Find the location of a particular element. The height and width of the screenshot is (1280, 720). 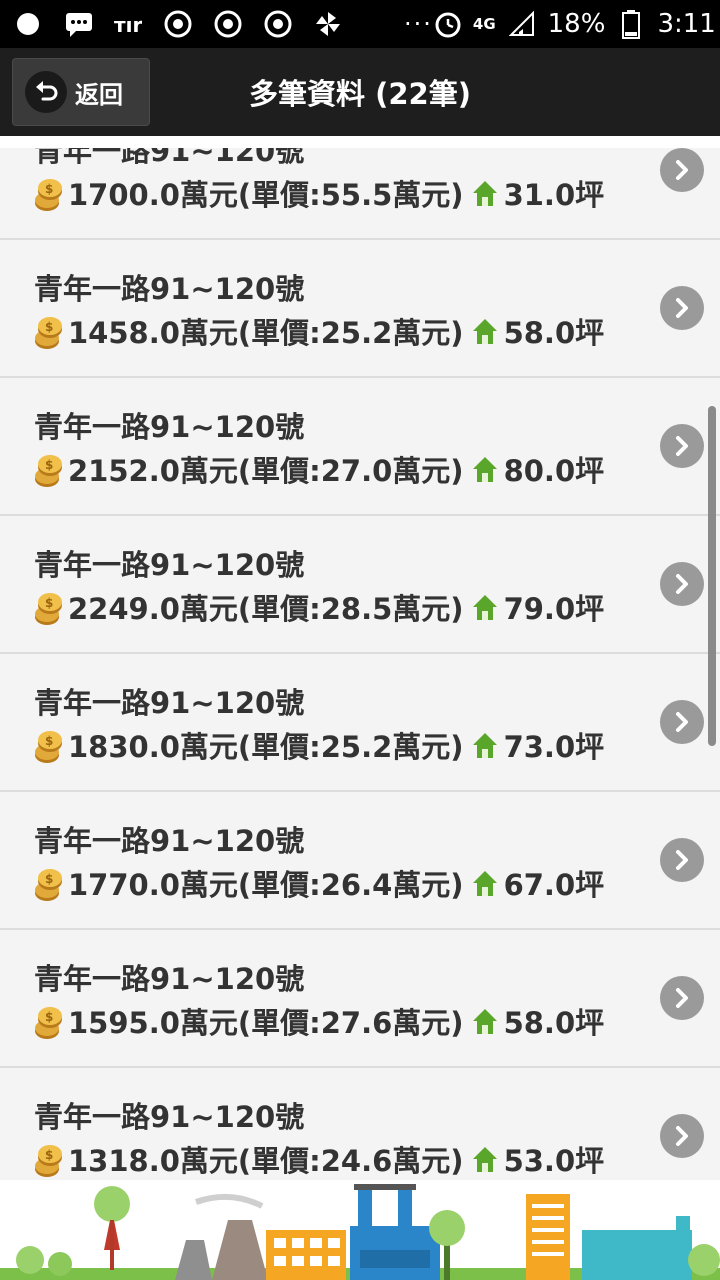

item-price: 2152.0萬元(單價:27.0萬元) is located at coordinates (266, 471).